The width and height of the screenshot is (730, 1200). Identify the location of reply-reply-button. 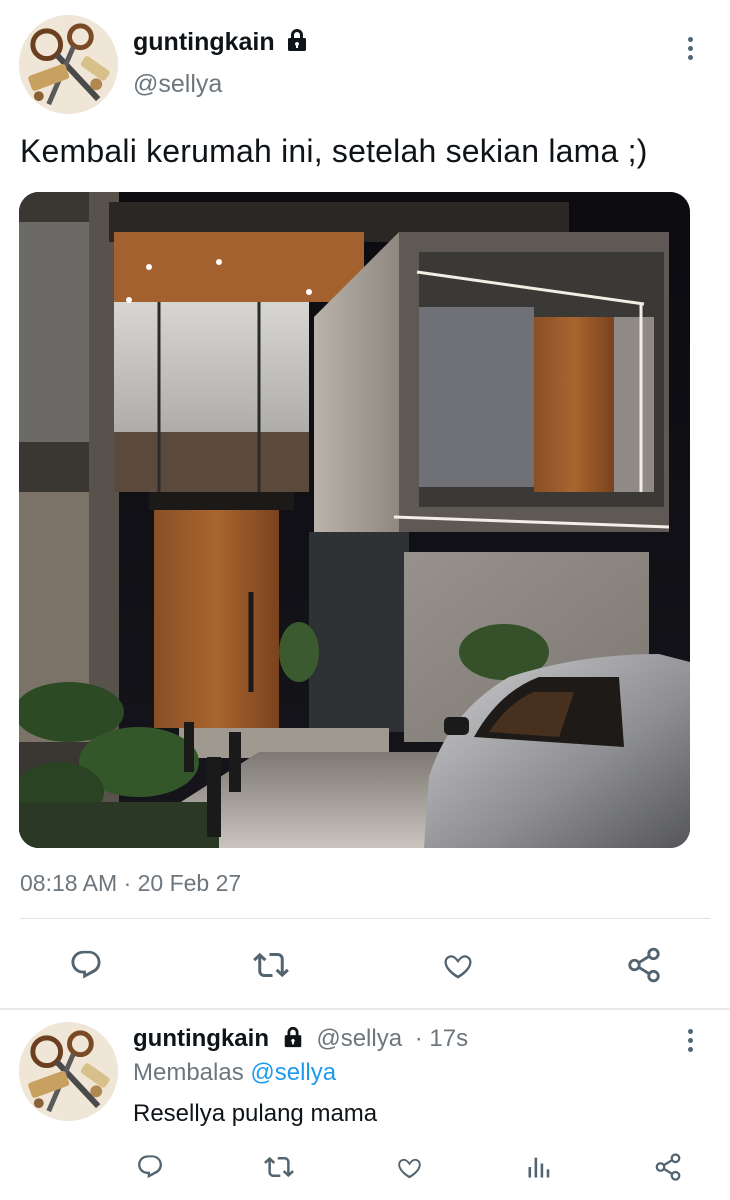
(150, 1167).